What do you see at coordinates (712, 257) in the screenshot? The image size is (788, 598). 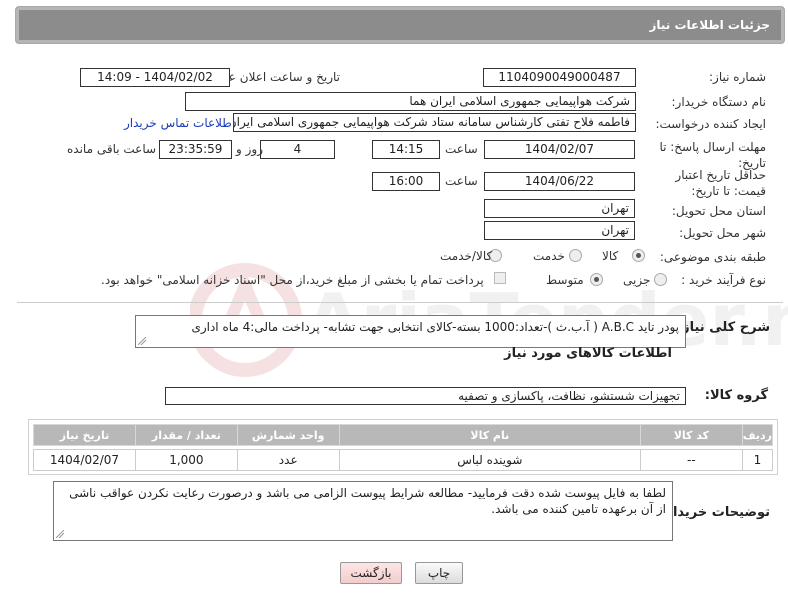 I see `category-label: طبقه بندی موضوعی:` at bounding box center [712, 257].